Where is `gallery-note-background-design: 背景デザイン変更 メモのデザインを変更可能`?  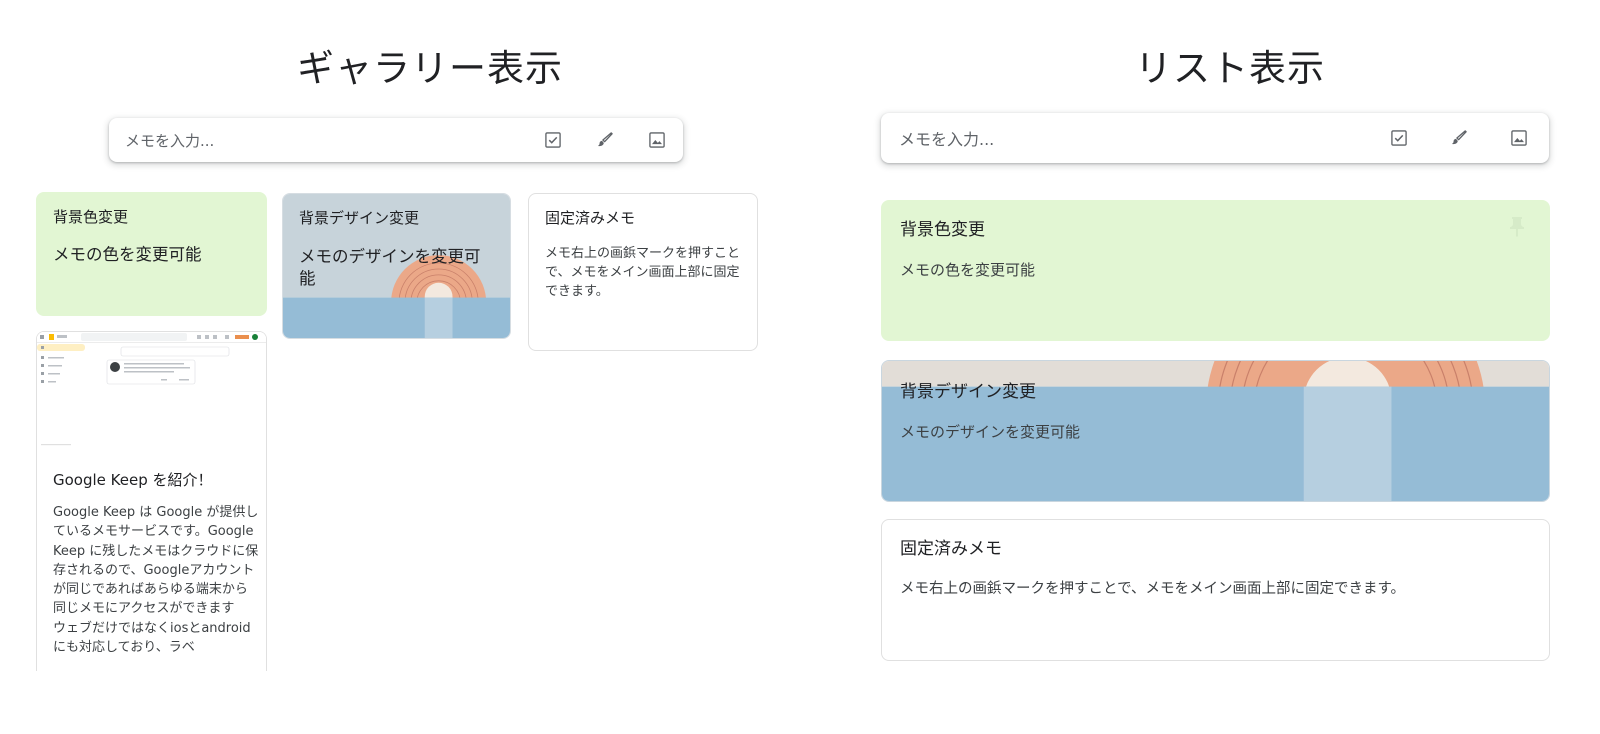
gallery-note-background-design: 背景デザイン変更 メモのデザインを変更可能 is located at coordinates (396, 266).